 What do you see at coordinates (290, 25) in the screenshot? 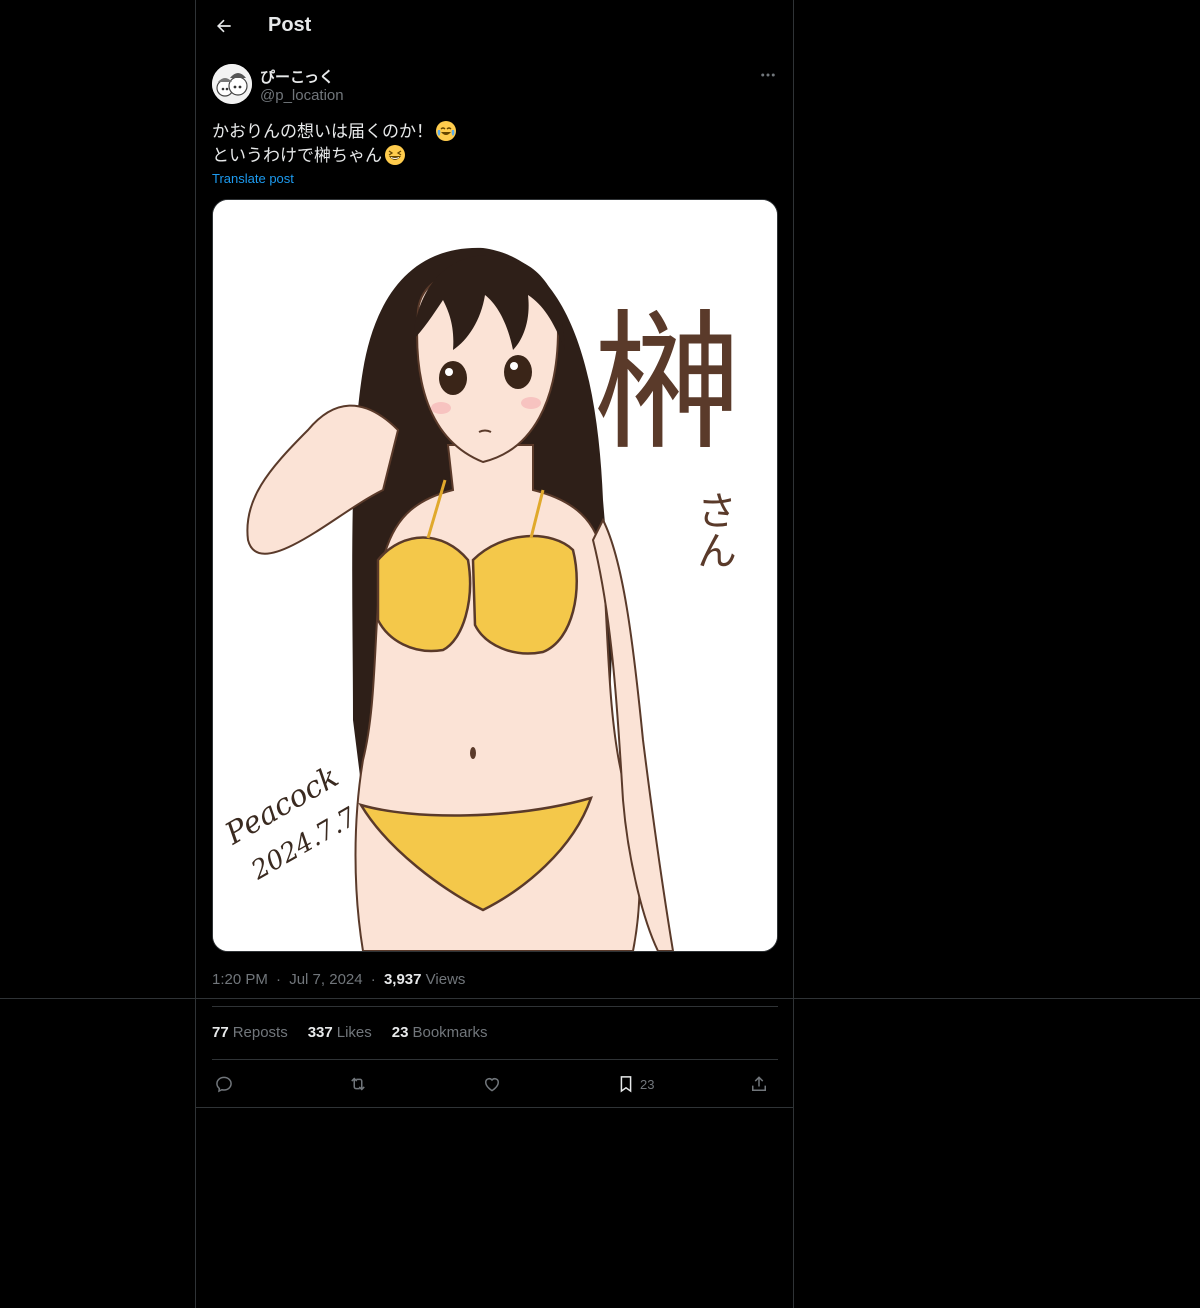
I see `page-title: Post` at bounding box center [290, 25].